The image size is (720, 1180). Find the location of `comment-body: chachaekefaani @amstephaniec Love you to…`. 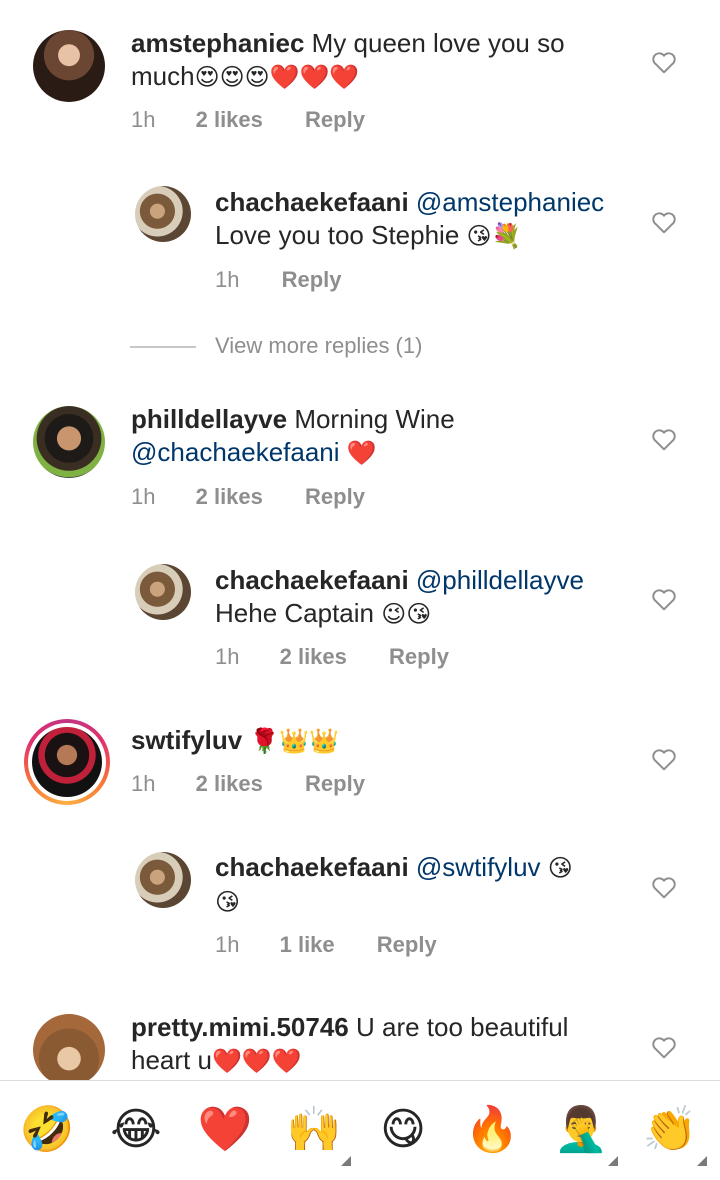

comment-body: chachaekefaani @amstephaniec Love you to… is located at coordinates (425, 219).